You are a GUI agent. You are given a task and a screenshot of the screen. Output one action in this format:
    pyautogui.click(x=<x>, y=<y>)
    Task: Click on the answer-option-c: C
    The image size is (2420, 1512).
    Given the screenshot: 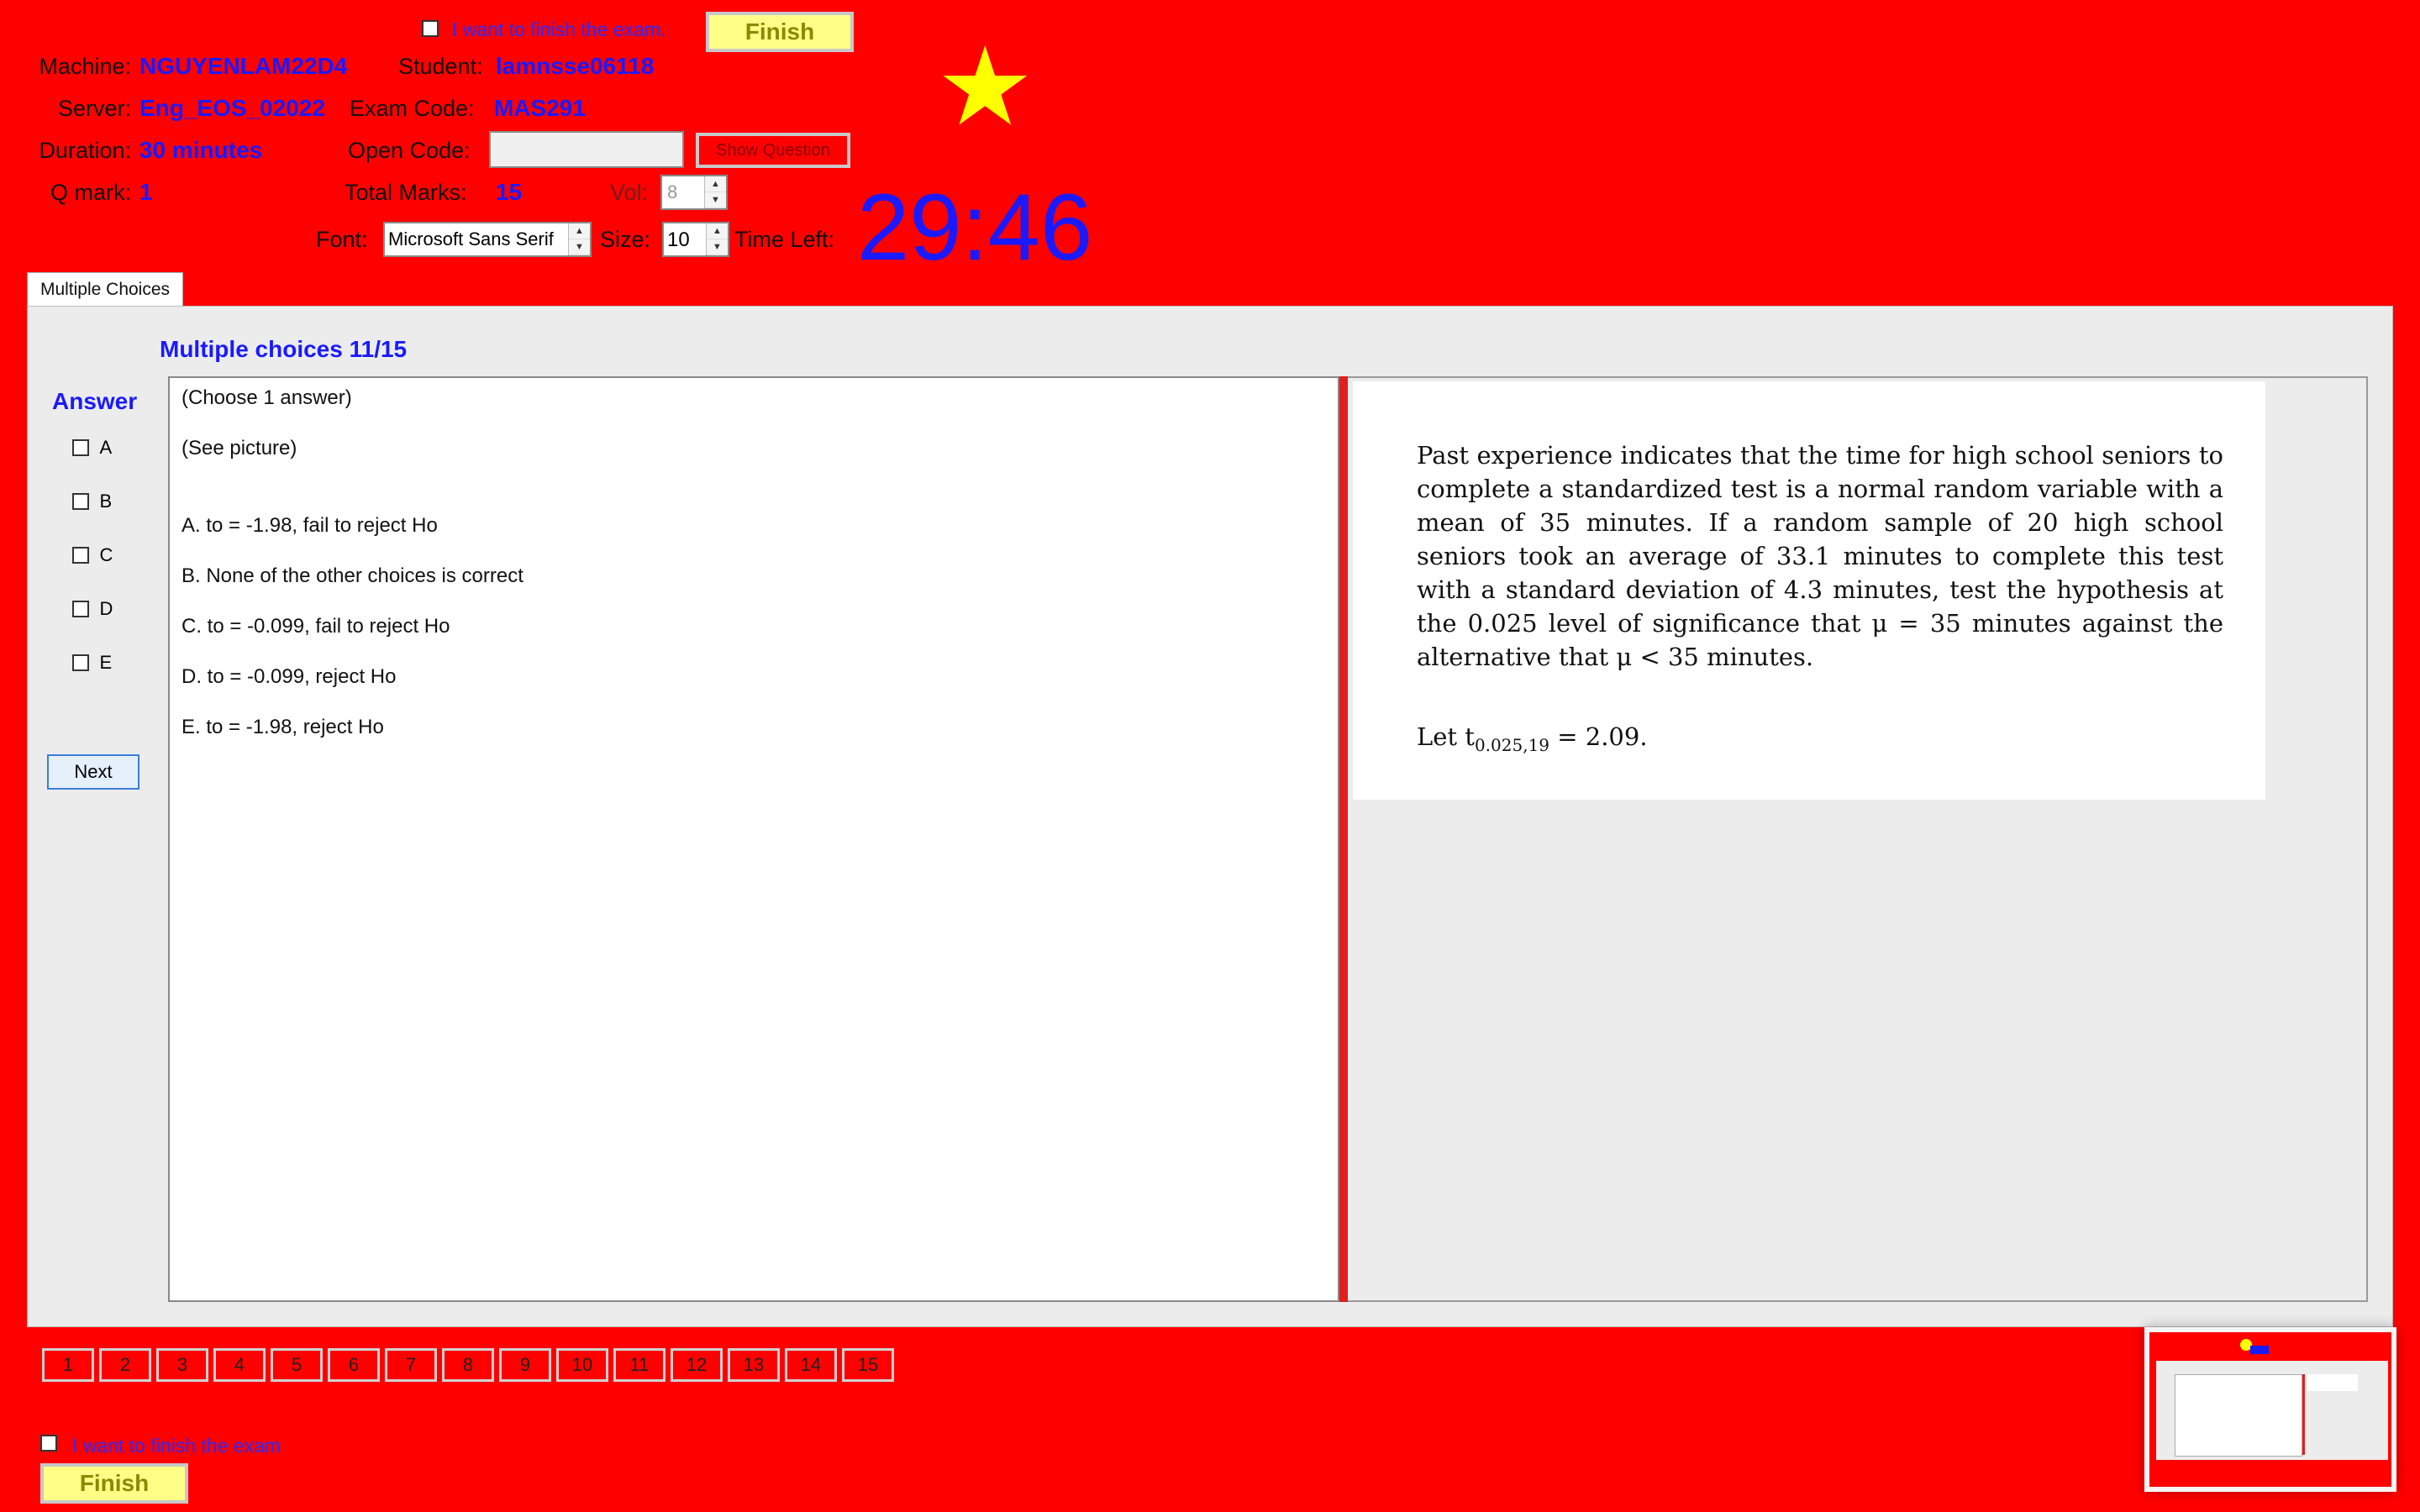 What is the action you would take?
    pyautogui.click(x=92, y=555)
    